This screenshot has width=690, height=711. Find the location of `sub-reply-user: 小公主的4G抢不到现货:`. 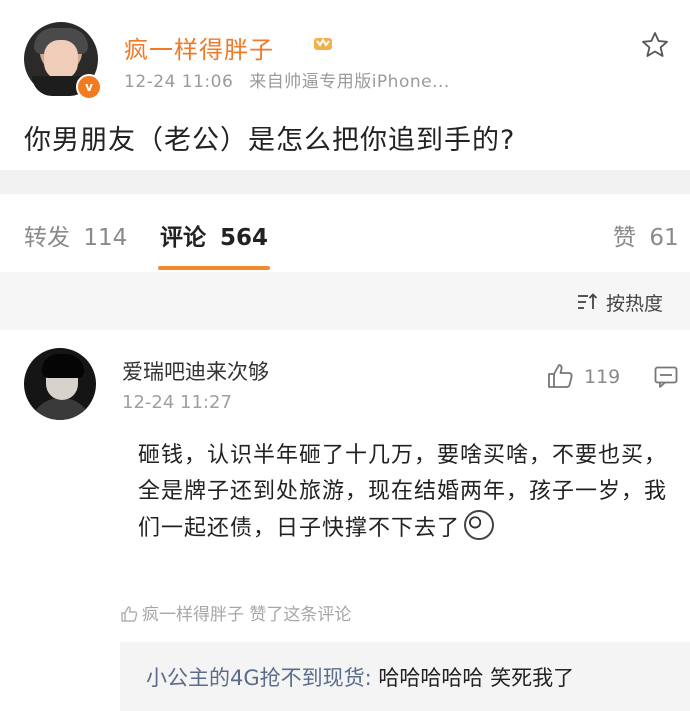

sub-reply-user: 小公主的4G抢不到现货: is located at coordinates (259, 678).